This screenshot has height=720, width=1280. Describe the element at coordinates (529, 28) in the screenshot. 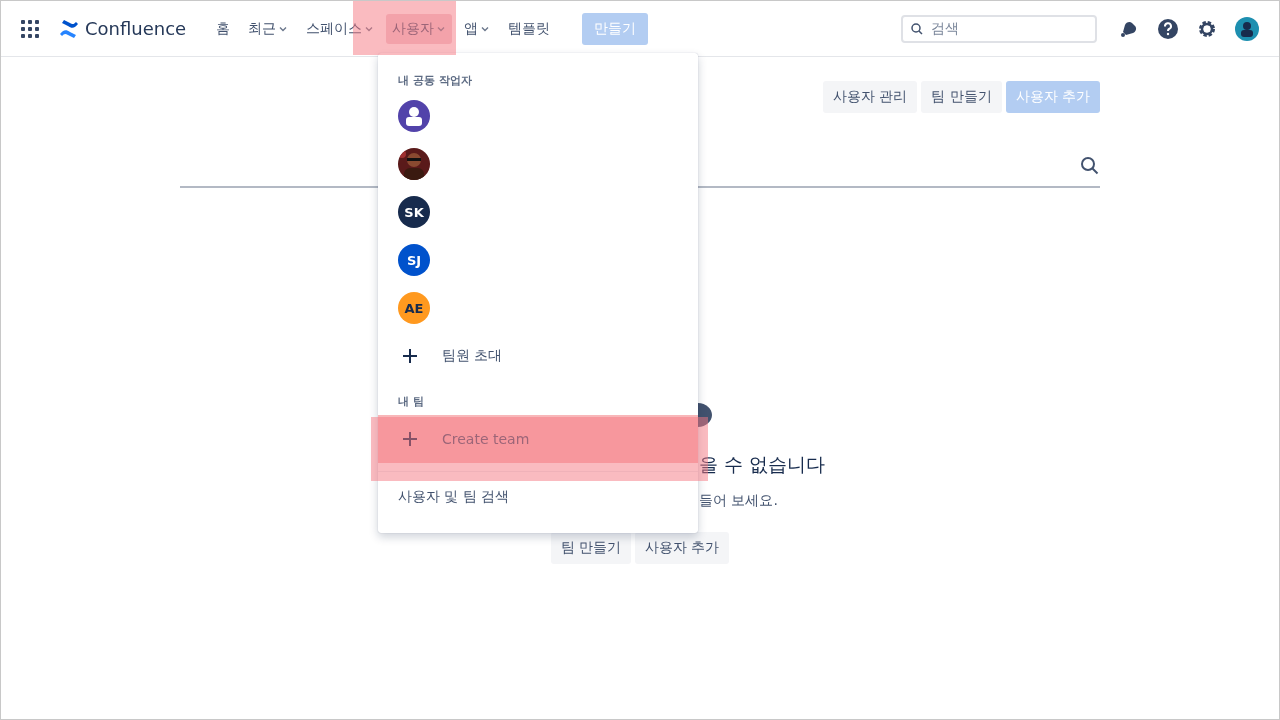

I see `nav-item: 템플릿` at that location.